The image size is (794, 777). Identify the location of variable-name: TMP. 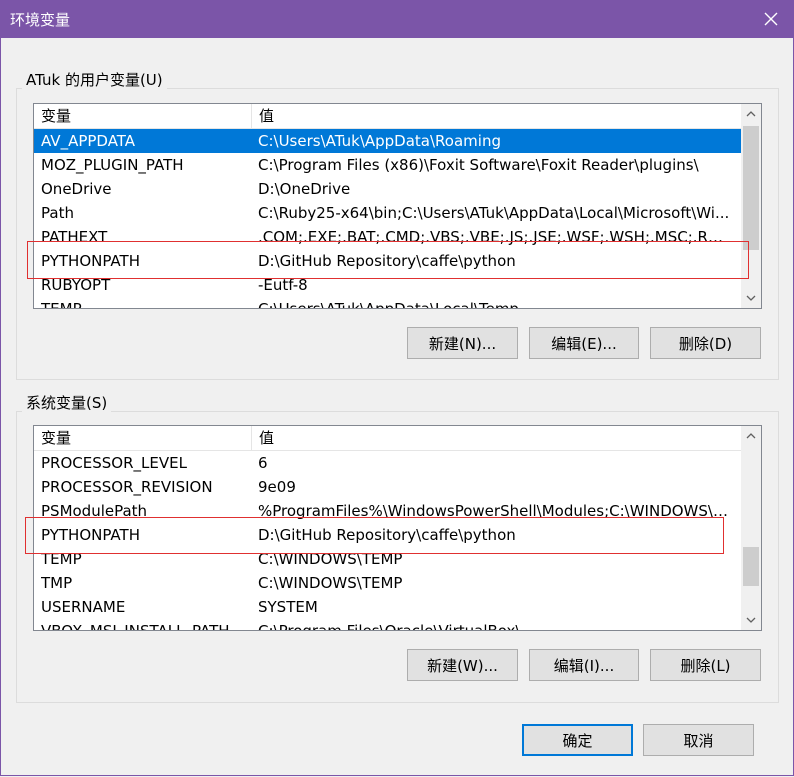
(57, 583).